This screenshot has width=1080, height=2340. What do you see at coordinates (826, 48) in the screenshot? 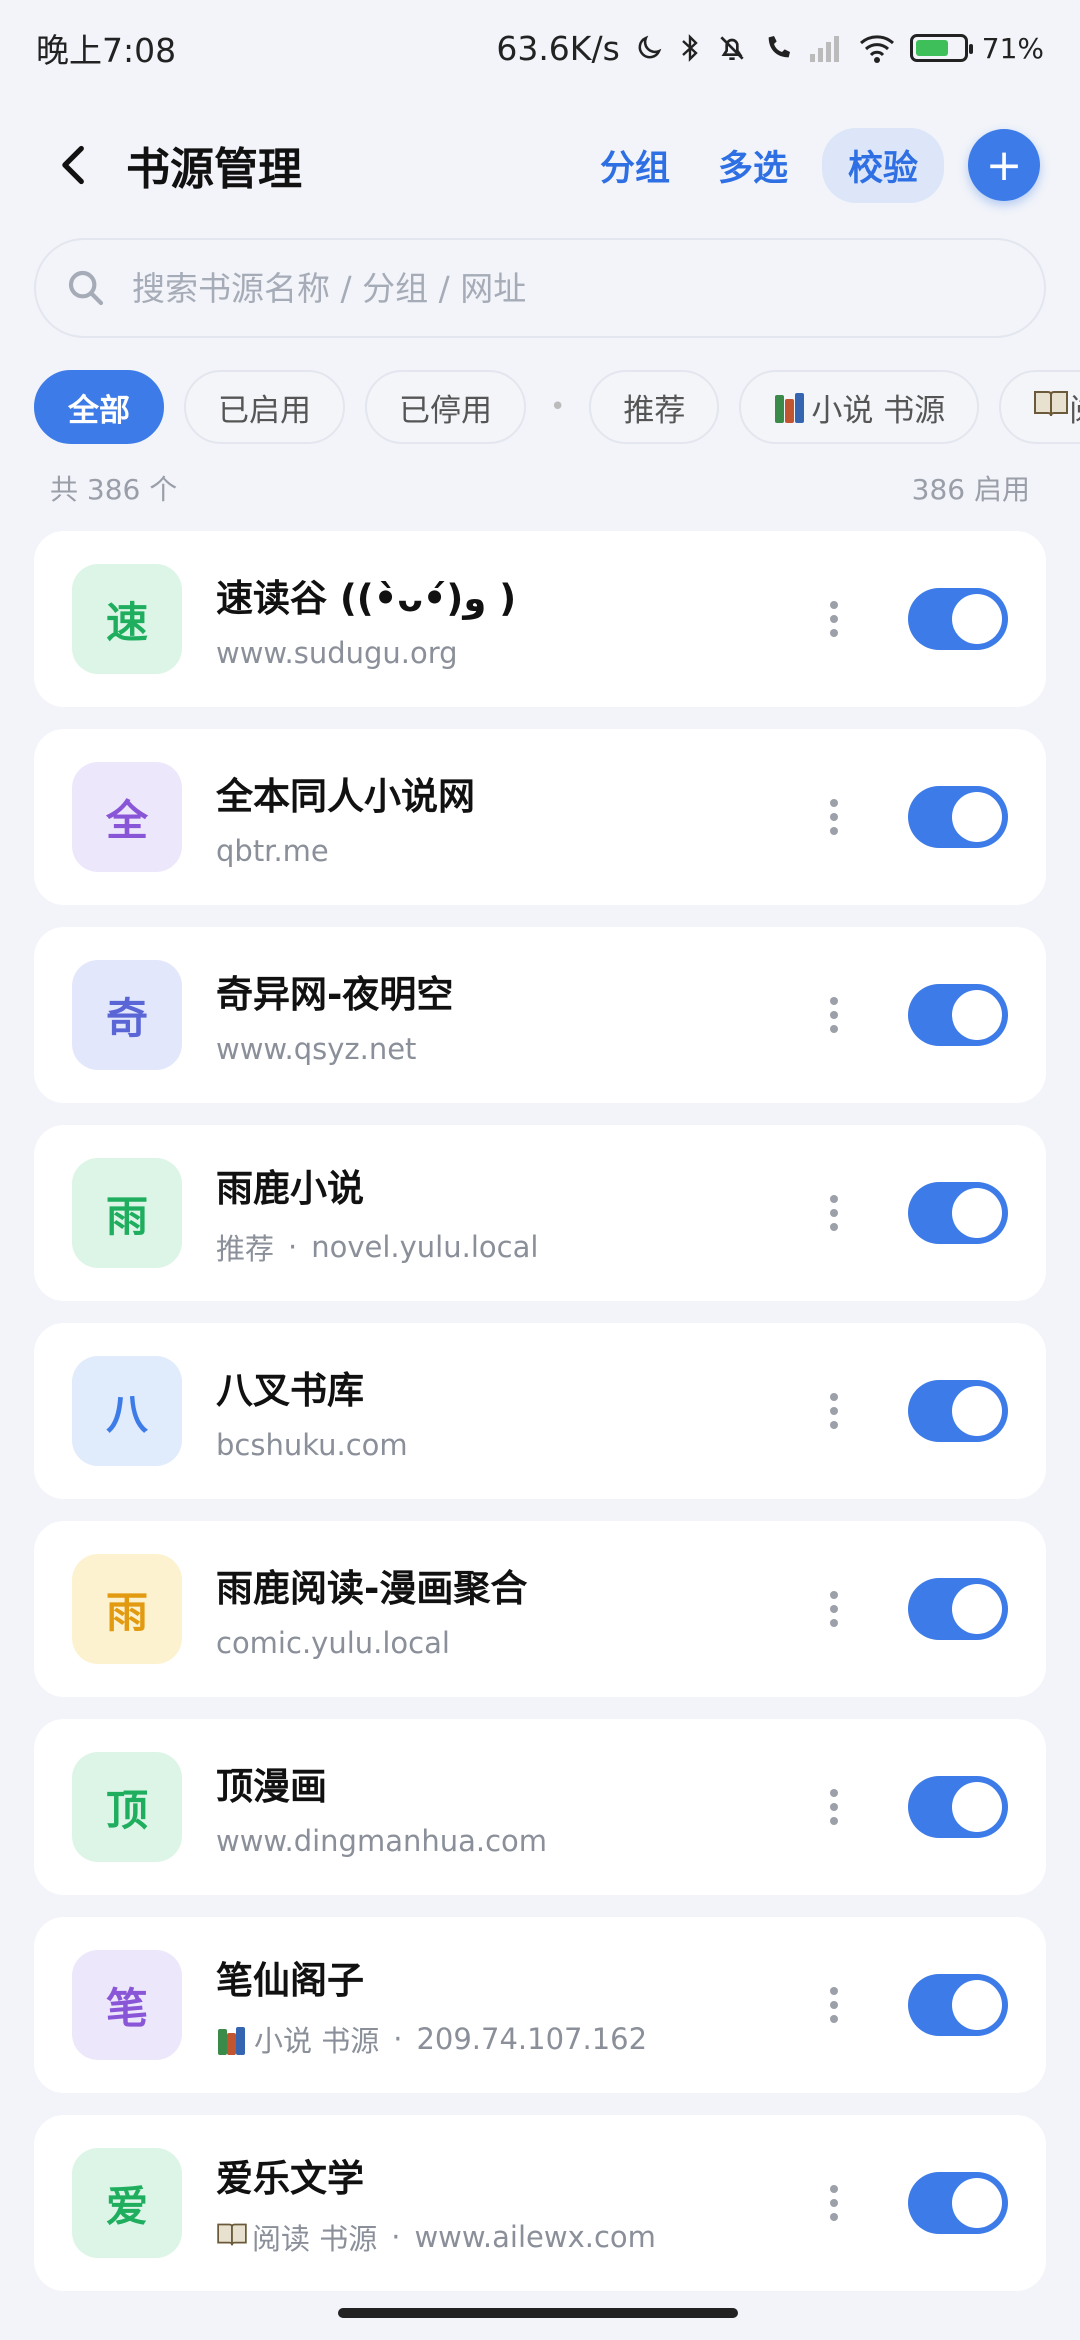
I see `signal-icon` at bounding box center [826, 48].